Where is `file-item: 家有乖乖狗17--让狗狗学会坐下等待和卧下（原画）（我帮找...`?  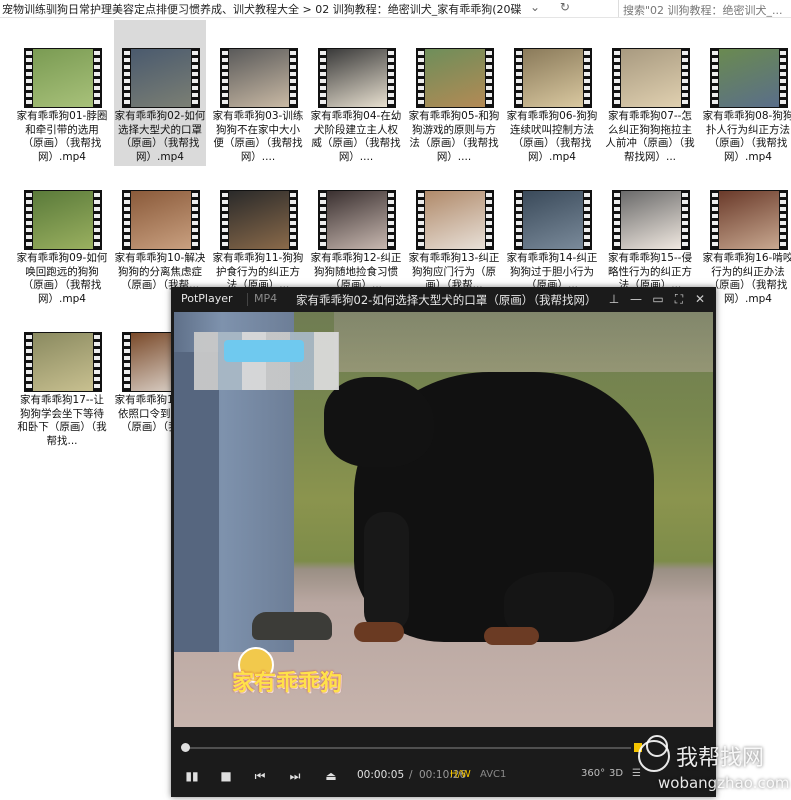 file-item: 家有乖乖狗17--让狗狗学会坐下等待和卧下（原画）（我帮找... is located at coordinates (62, 377).